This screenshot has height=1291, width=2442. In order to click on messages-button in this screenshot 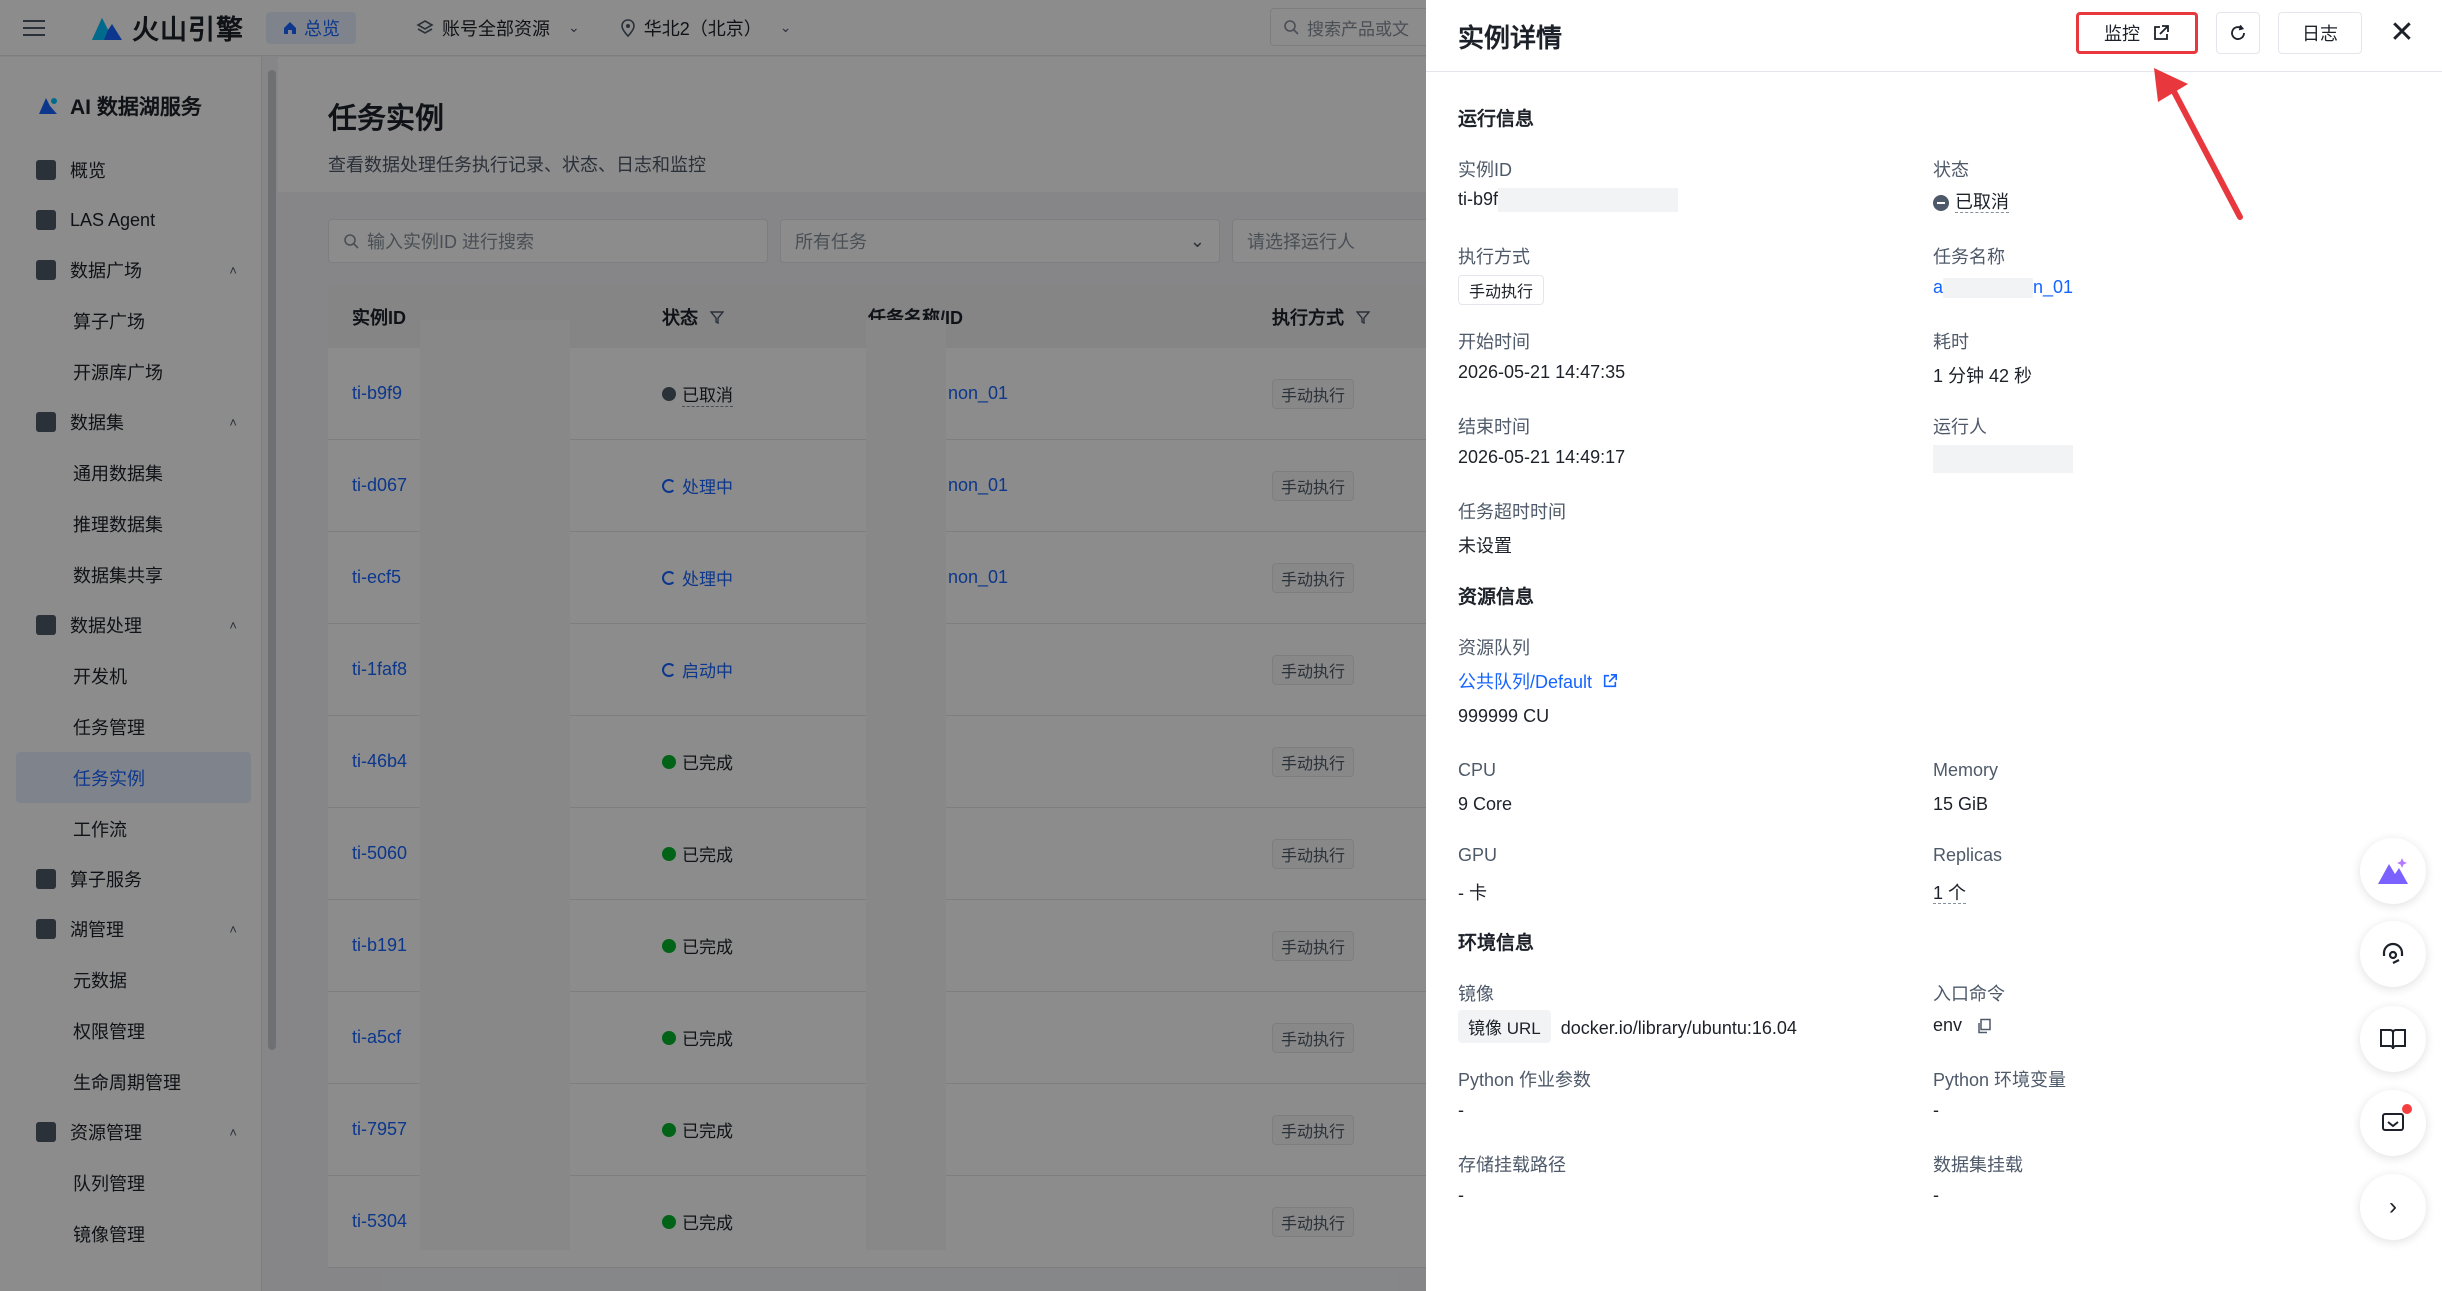, I will do `click(2393, 1123)`.